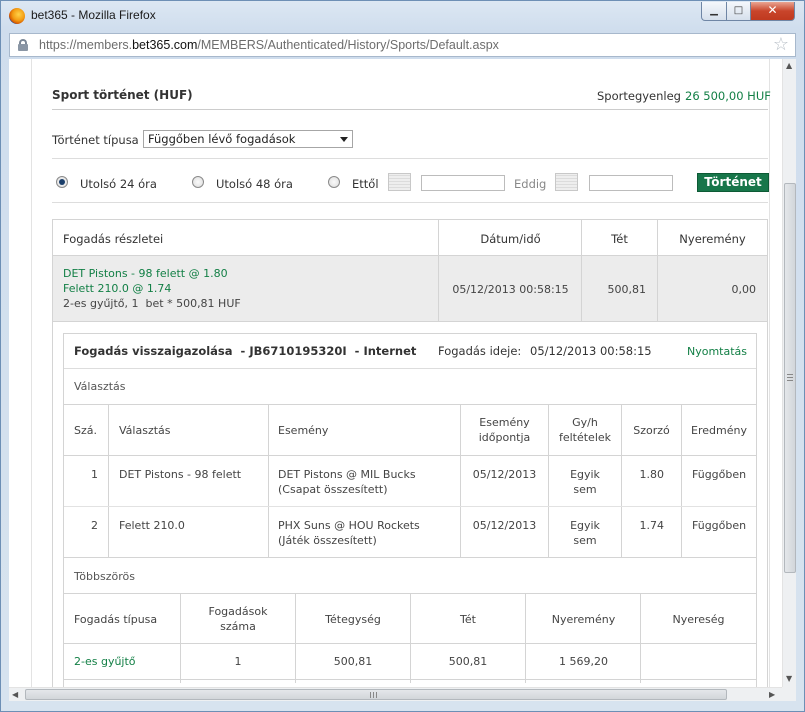  Describe the element at coordinates (738, 11) in the screenshot. I see `maximize-button: □` at that location.